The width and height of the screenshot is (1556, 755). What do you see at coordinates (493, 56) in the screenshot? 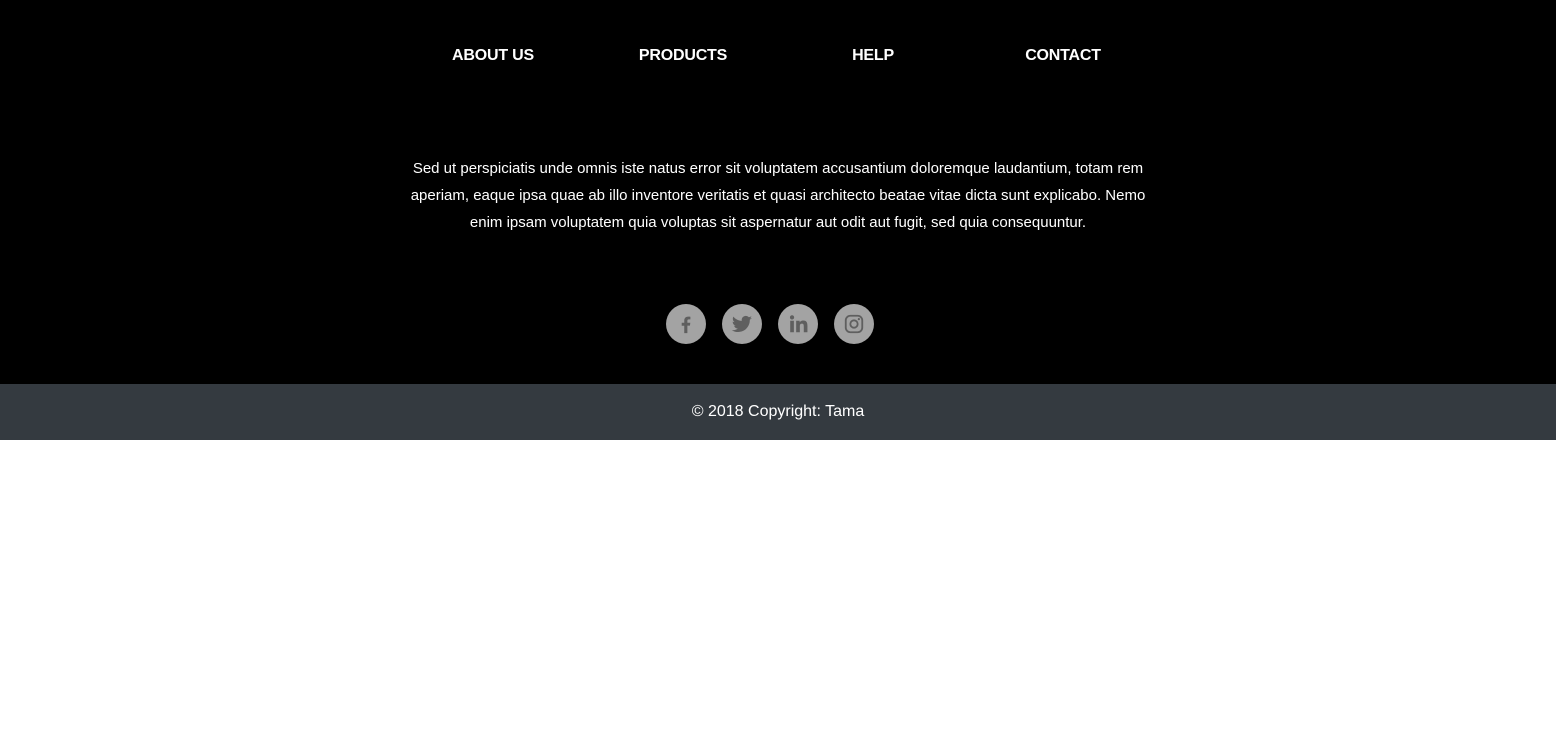
I see `nav-link-about-us: ABOUT US` at bounding box center [493, 56].